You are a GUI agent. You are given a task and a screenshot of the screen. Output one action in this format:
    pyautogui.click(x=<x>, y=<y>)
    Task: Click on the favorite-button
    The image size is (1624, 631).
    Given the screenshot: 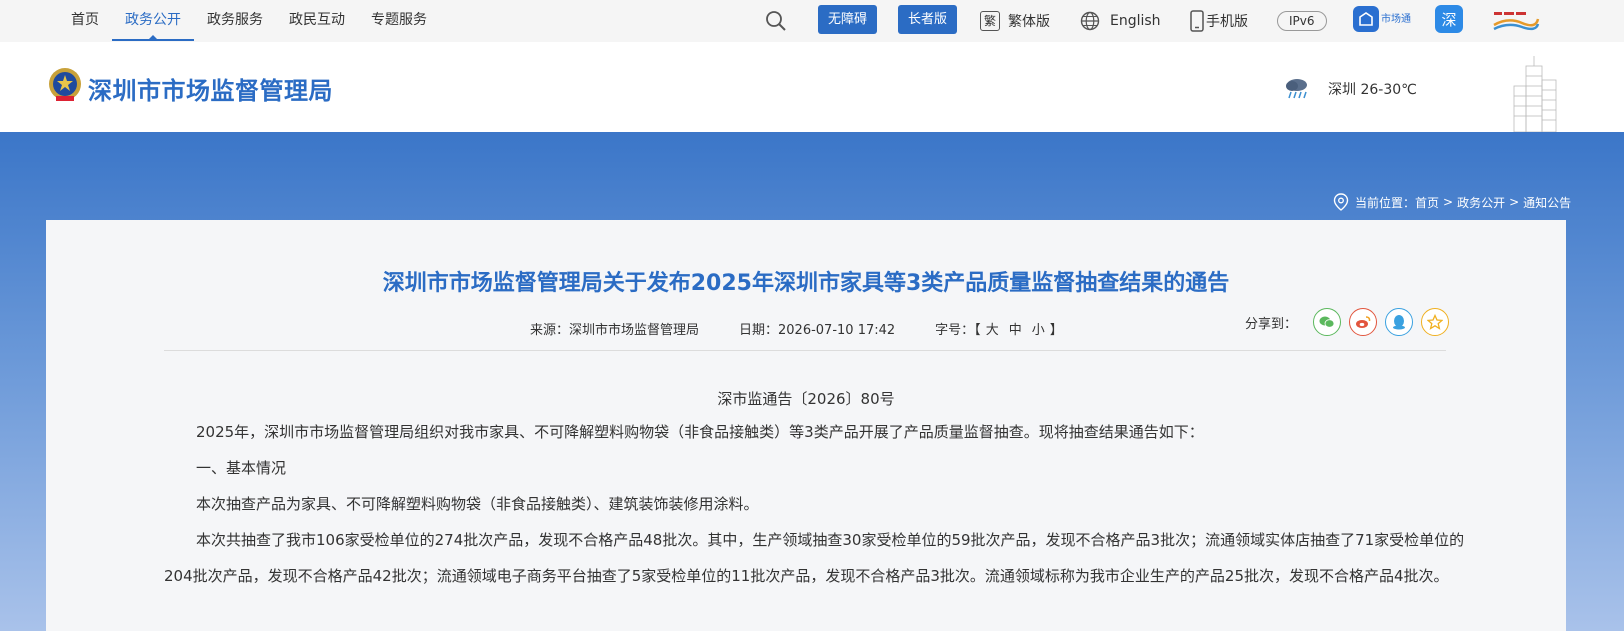 What is the action you would take?
    pyautogui.click(x=1435, y=322)
    